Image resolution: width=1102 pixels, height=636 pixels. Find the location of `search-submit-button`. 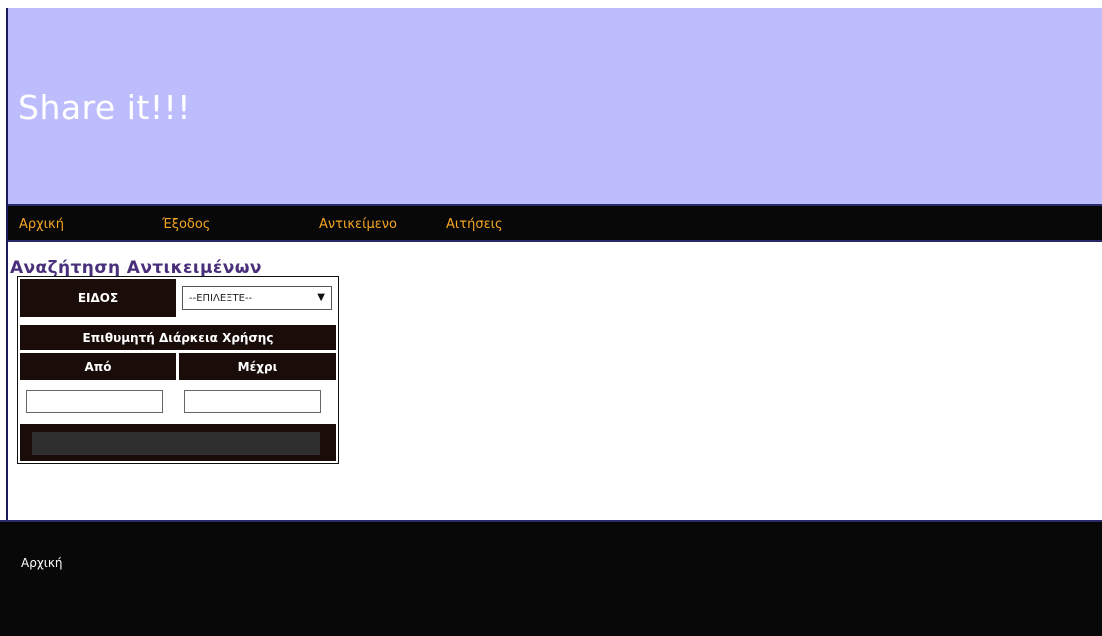

search-submit-button is located at coordinates (176, 443).